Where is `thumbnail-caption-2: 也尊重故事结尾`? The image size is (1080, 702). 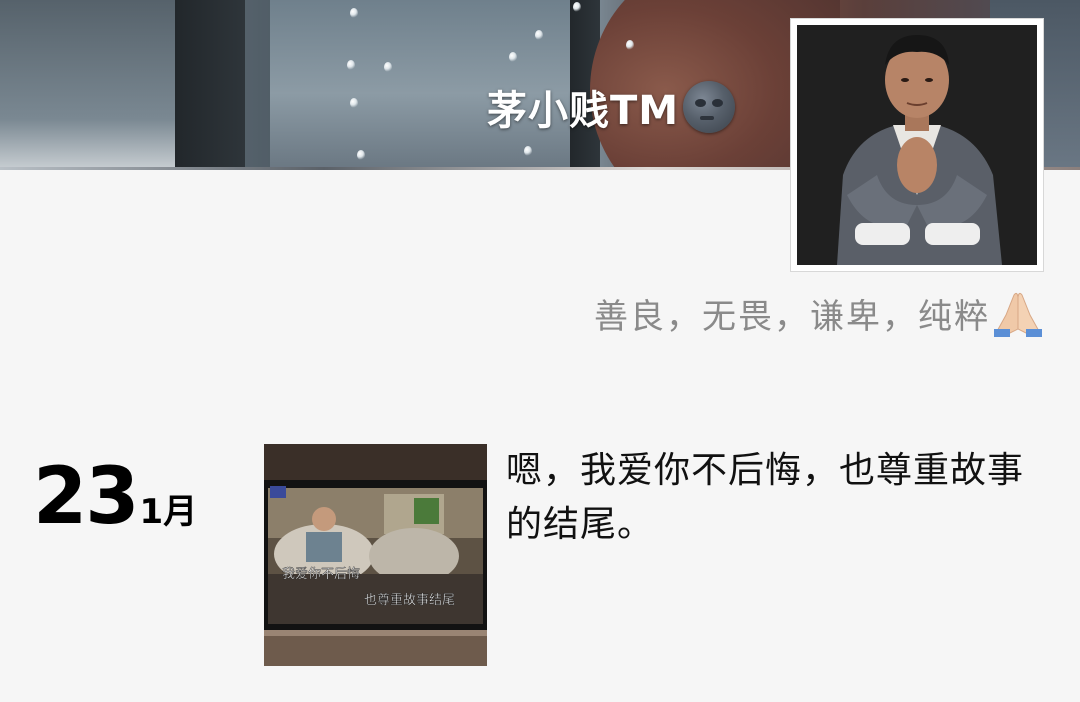 thumbnail-caption-2: 也尊重故事结尾 is located at coordinates (409, 600).